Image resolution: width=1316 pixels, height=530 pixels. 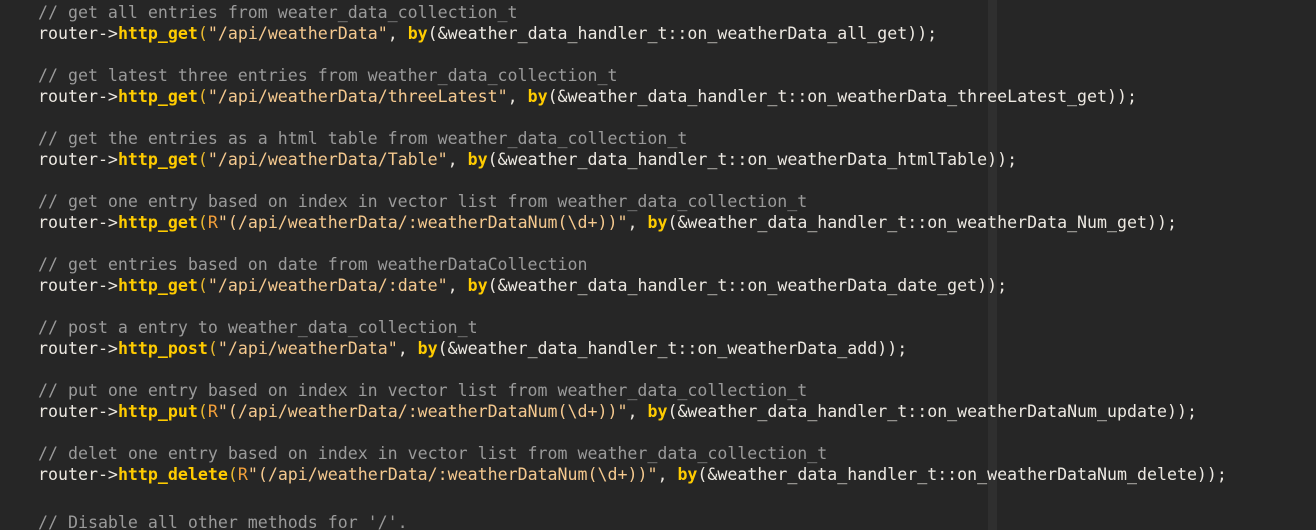 I want to click on route-path-string: "/api/weatherData/threeLatest", so click(x=357, y=96).